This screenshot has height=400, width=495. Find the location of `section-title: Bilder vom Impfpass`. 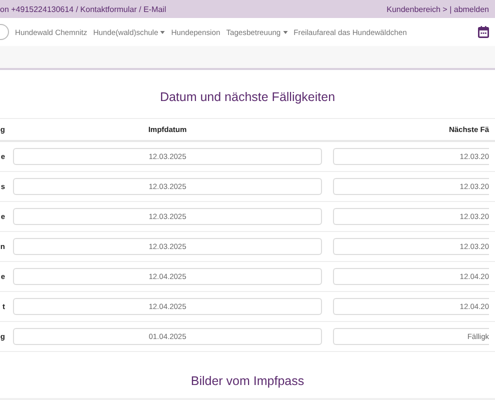

section-title: Bilder vom Impfpass is located at coordinates (248, 382).